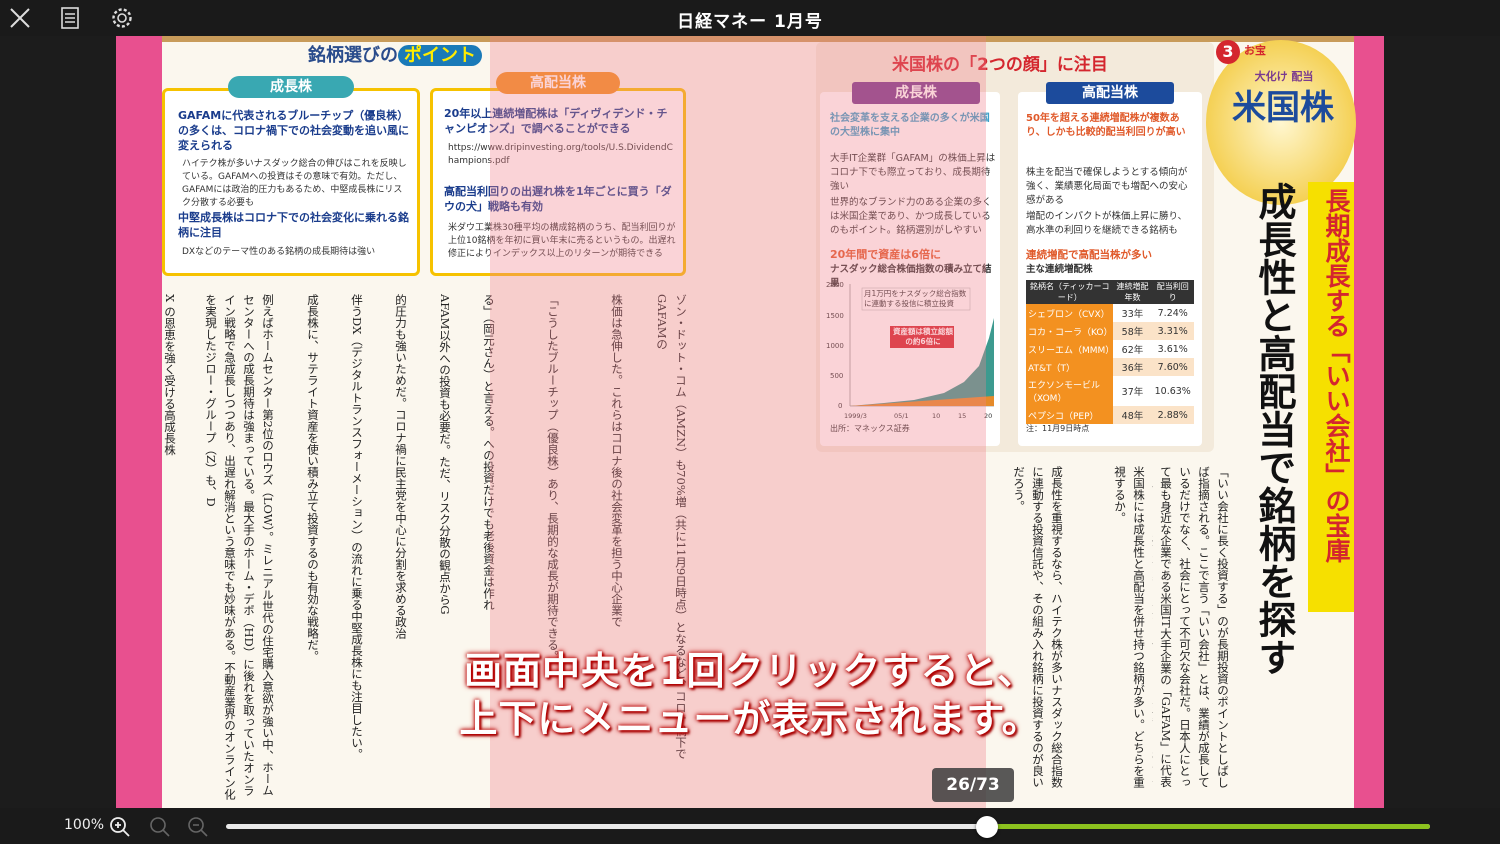 The height and width of the screenshot is (844, 1500). Describe the element at coordinates (1110, 391) in the screenshot. I see `table-row: エクソンモービル（XOM） 37年 10.63%` at that location.